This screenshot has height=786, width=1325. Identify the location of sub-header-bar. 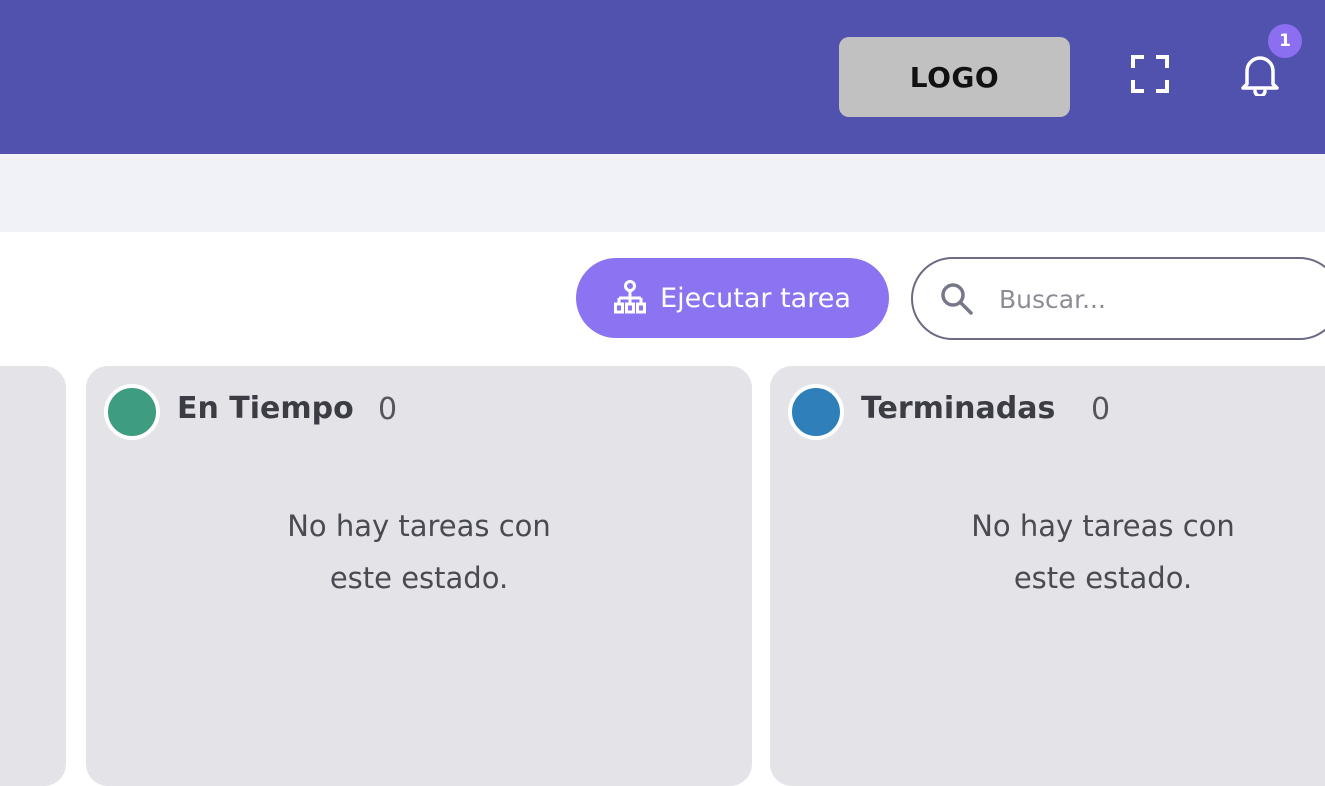
(662, 193).